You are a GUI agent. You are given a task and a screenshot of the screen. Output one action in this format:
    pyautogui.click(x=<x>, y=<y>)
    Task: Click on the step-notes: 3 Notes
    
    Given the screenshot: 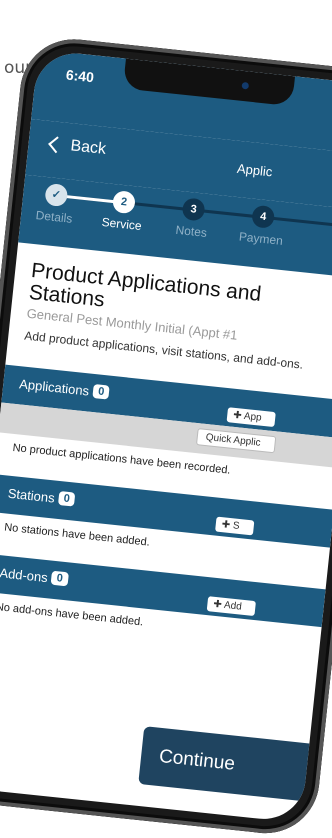 What is the action you would take?
    pyautogui.click(x=193, y=218)
    